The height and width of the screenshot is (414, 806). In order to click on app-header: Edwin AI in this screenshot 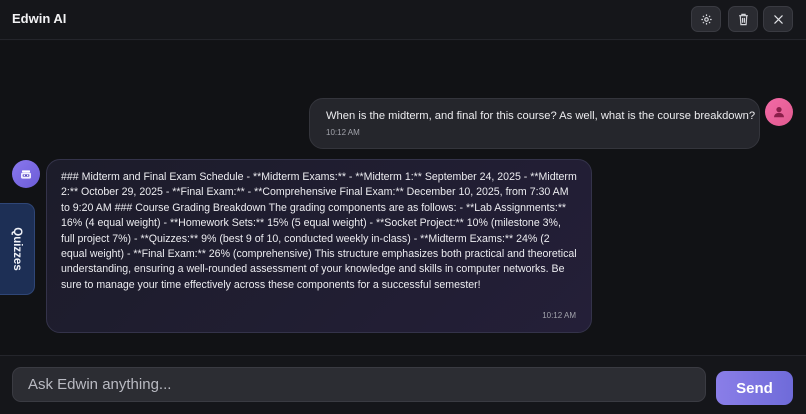, I will do `click(403, 20)`.